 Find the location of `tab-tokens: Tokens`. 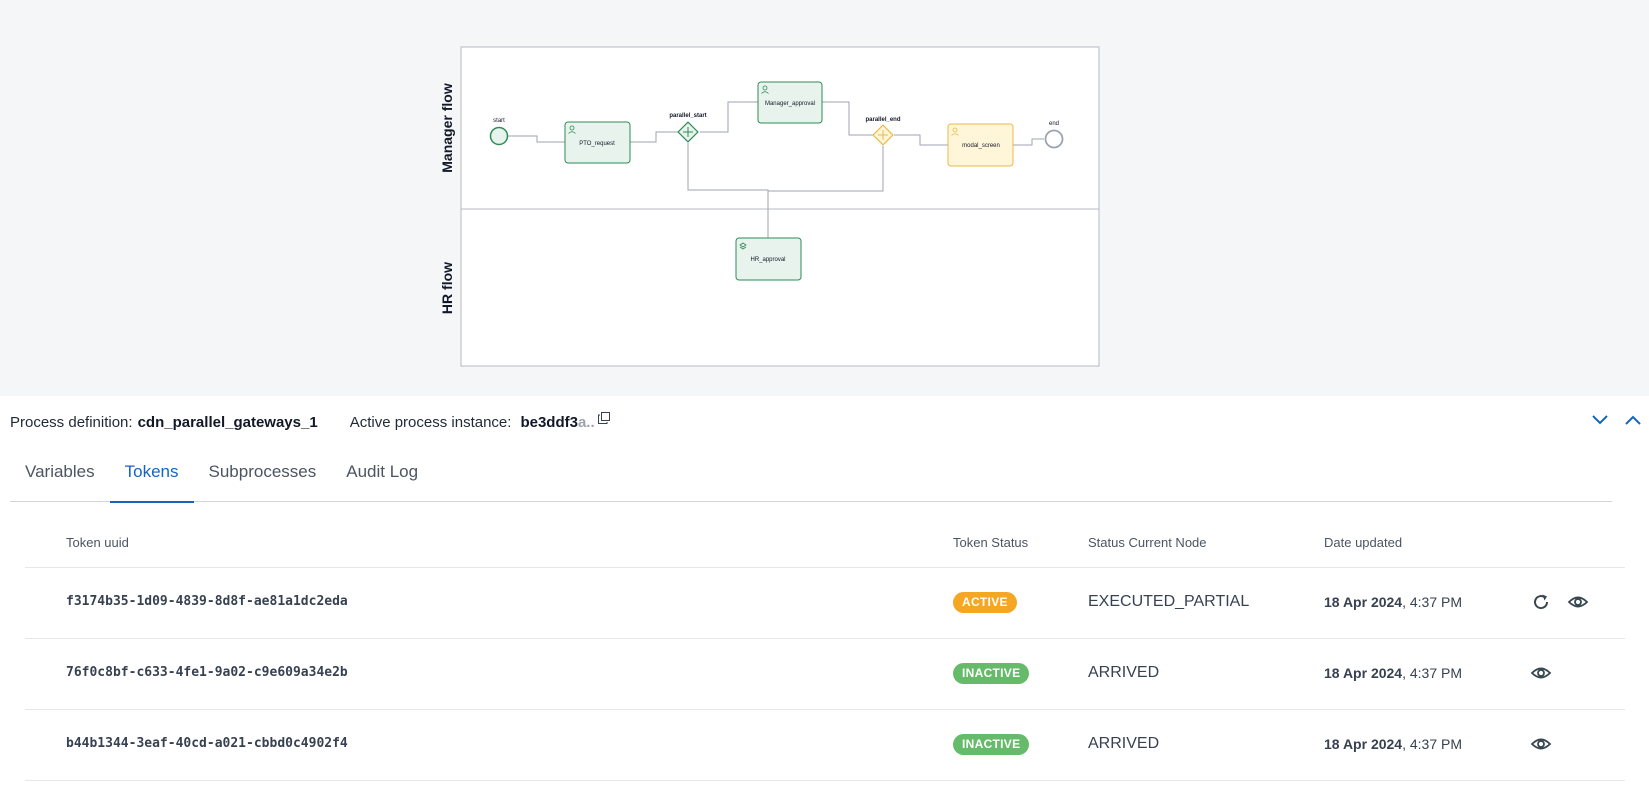

tab-tokens: Tokens is located at coordinates (151, 477).